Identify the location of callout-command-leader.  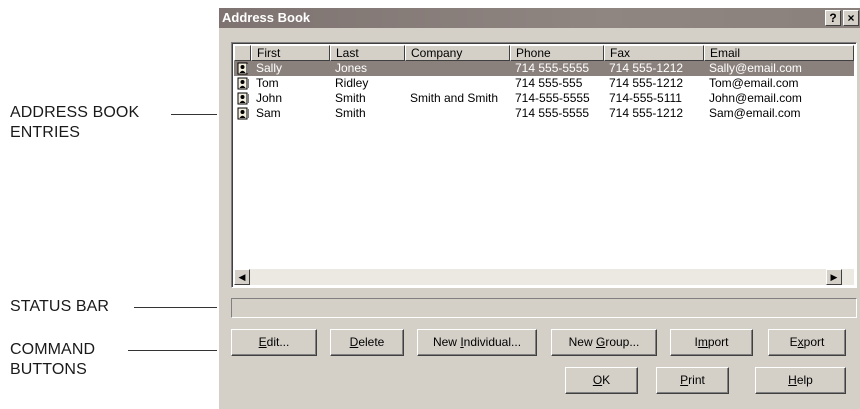
(172, 350).